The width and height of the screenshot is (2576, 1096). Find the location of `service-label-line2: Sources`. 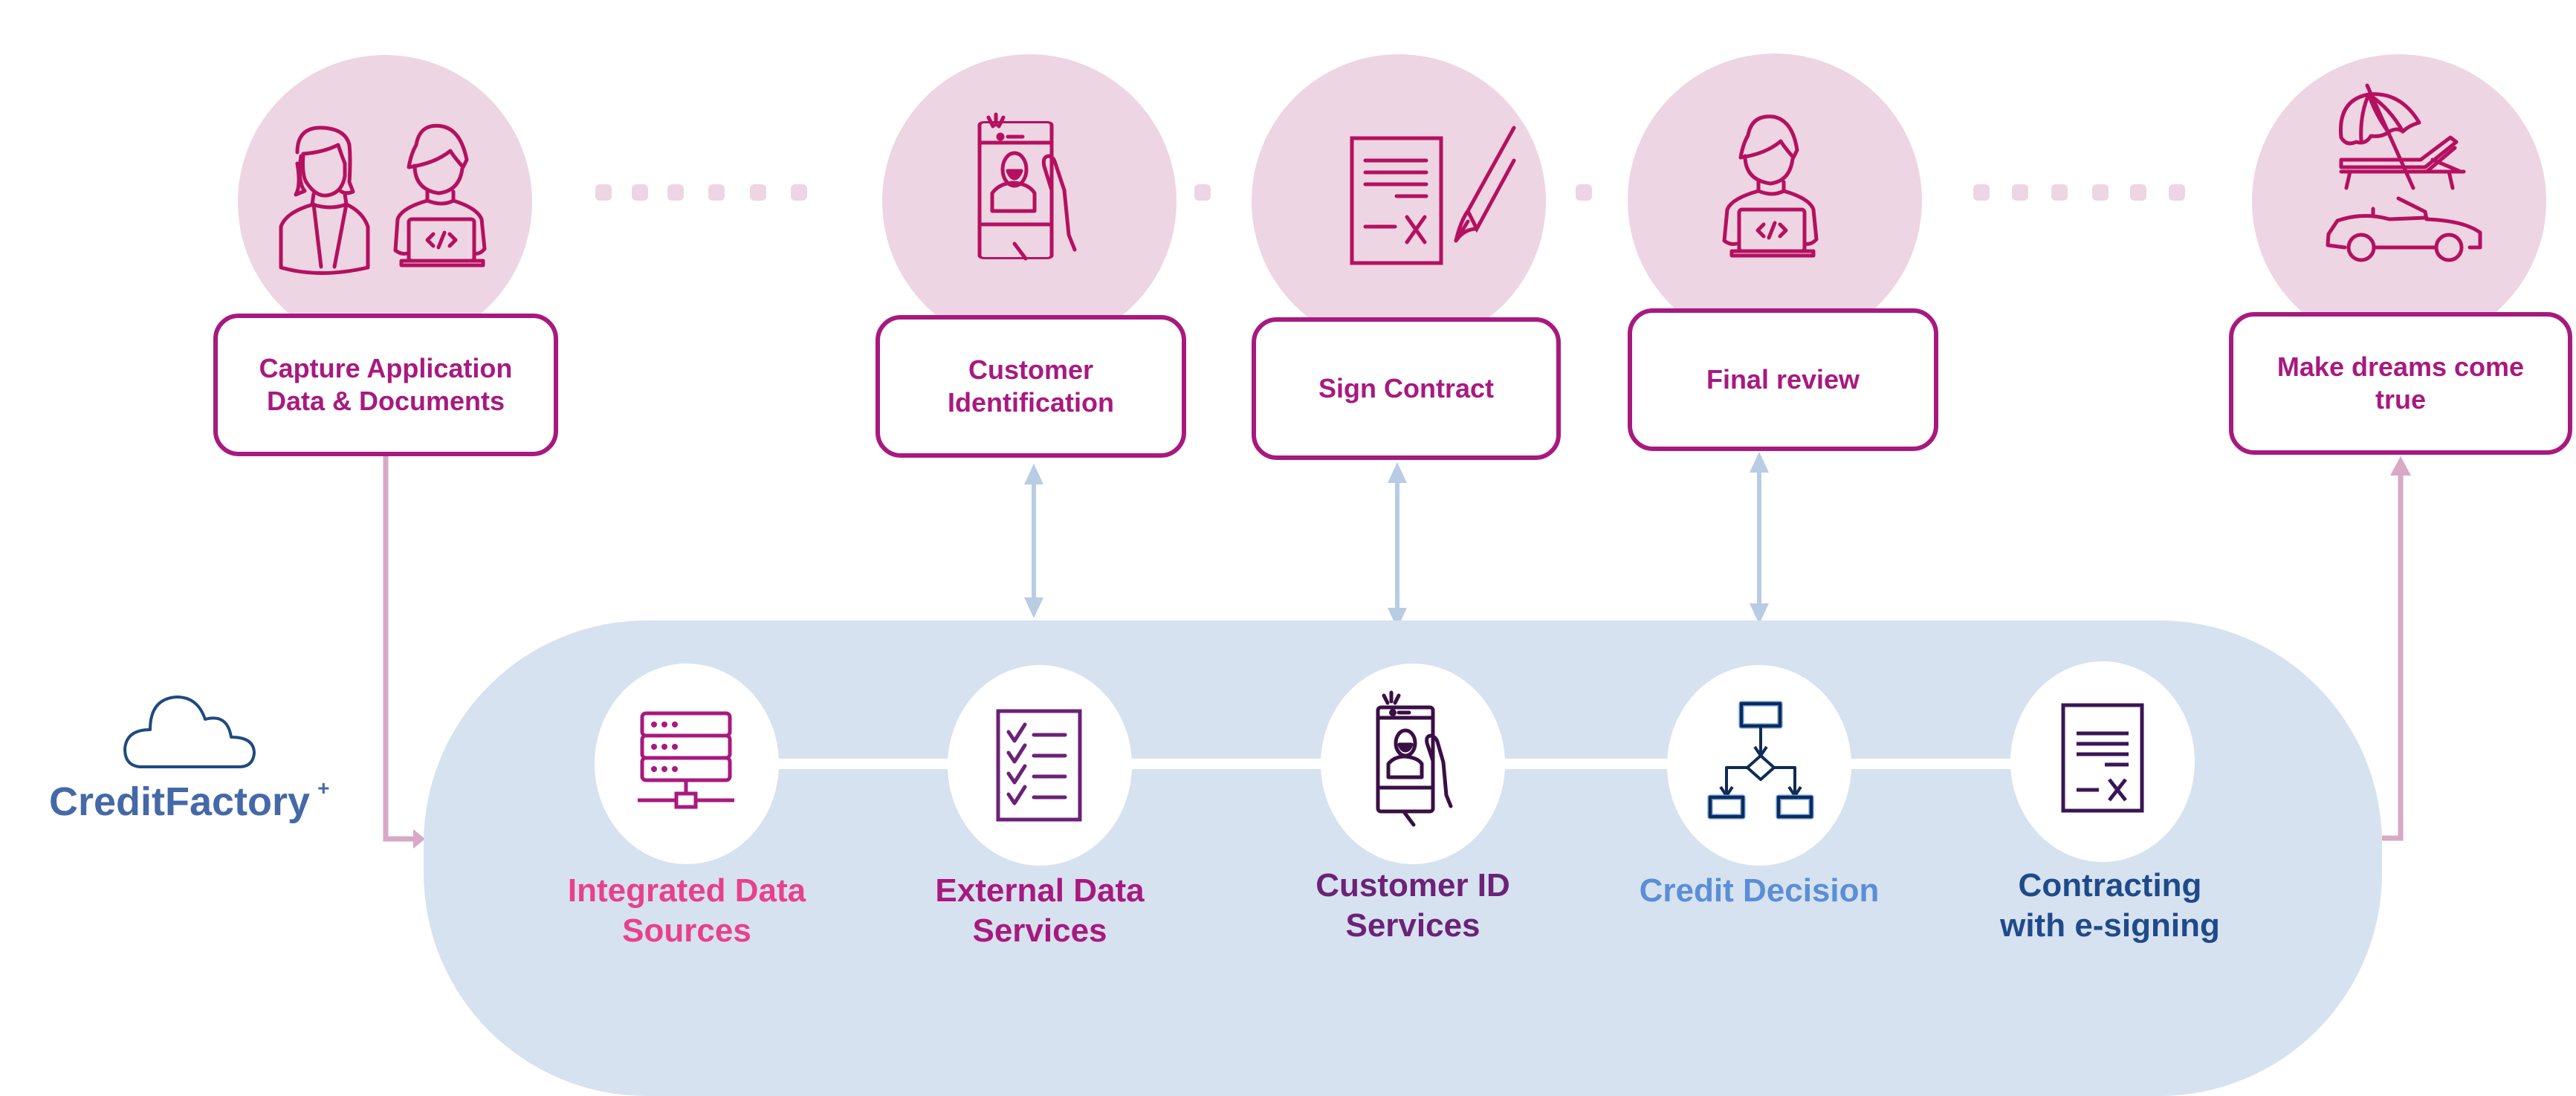

service-label-line2: Sources is located at coordinates (686, 931).